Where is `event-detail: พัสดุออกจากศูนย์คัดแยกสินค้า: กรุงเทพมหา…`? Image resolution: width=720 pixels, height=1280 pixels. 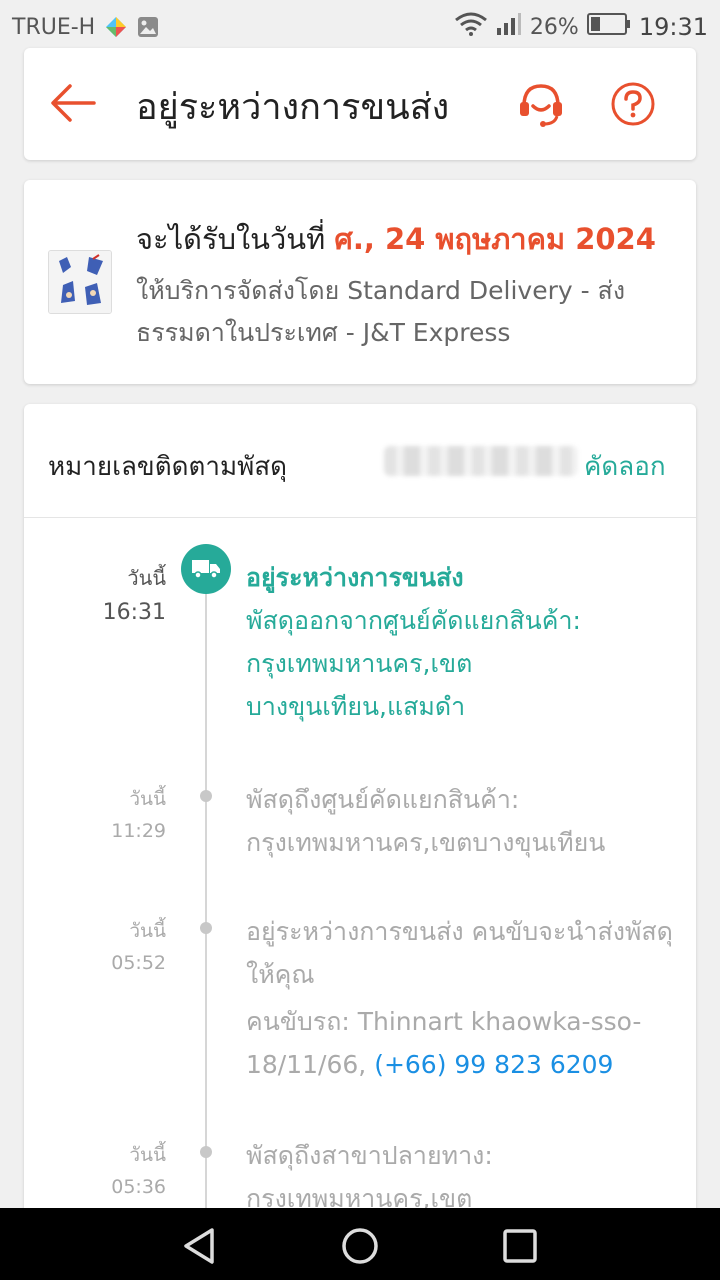 event-detail: พัสดุออกจากศูนย์คัดแยกสินค้า: กรุงเทพมหา… is located at coordinates (413, 663).